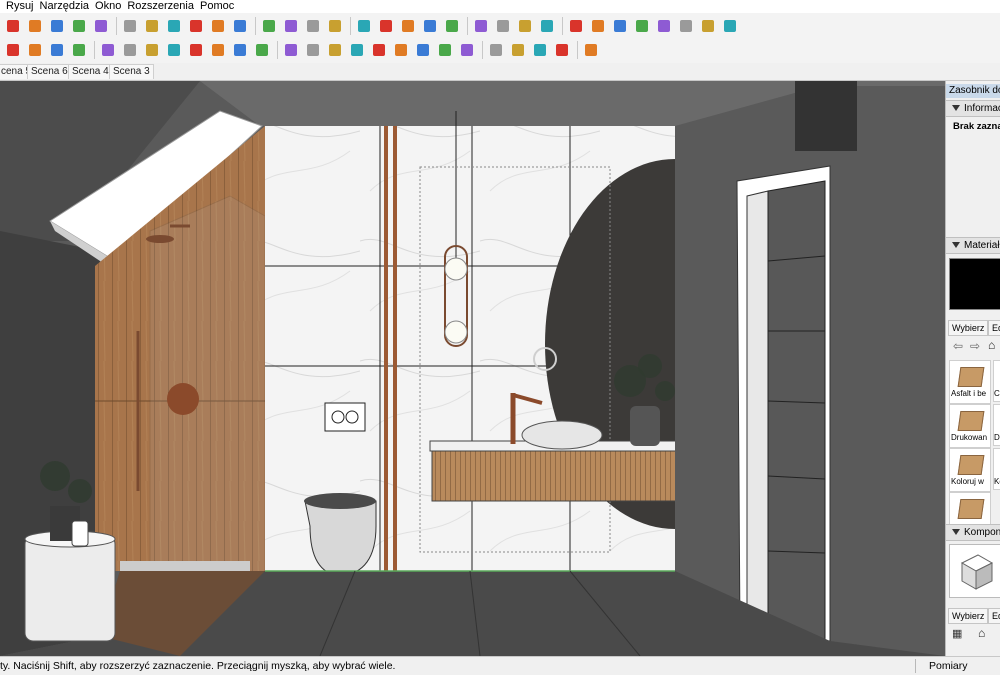  I want to click on material-item: Asfalt i be, so click(970, 382).